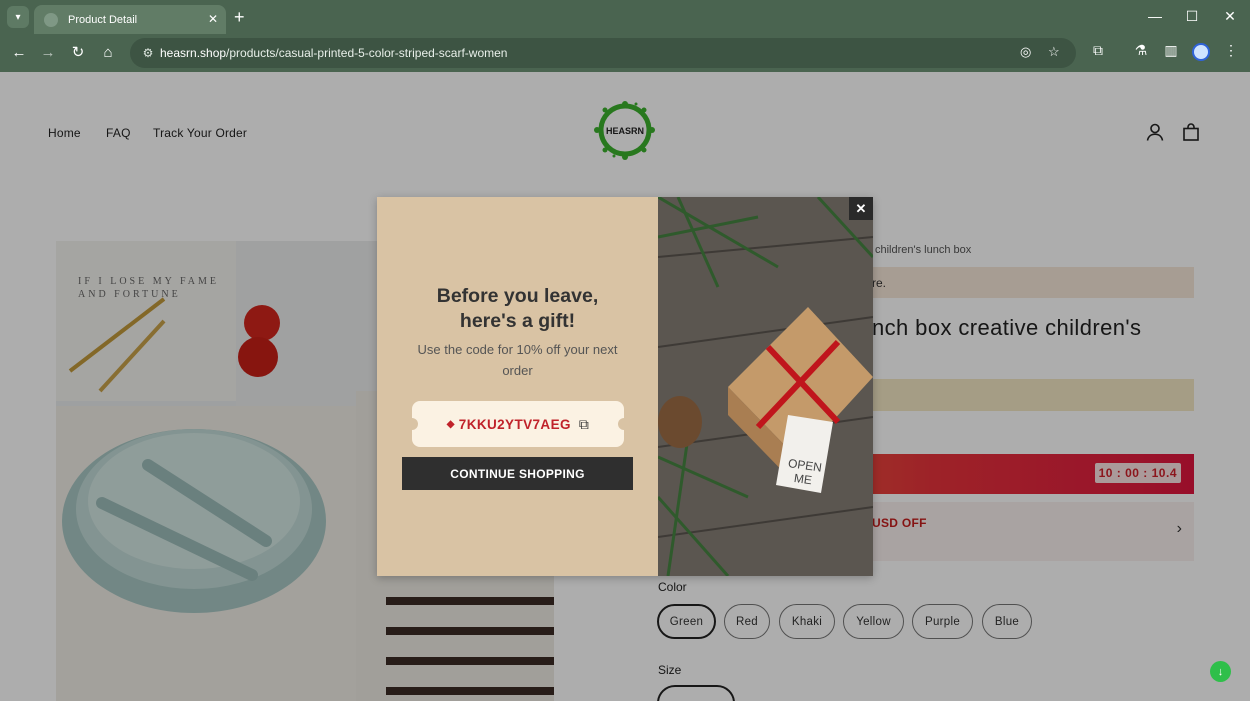 The image size is (1250, 701). Describe the element at coordinates (1201, 52) in the screenshot. I see `profile-avatar` at that location.